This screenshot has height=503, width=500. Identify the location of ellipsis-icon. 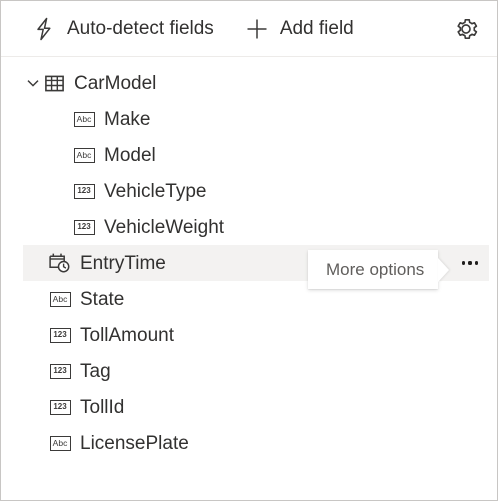
(470, 263).